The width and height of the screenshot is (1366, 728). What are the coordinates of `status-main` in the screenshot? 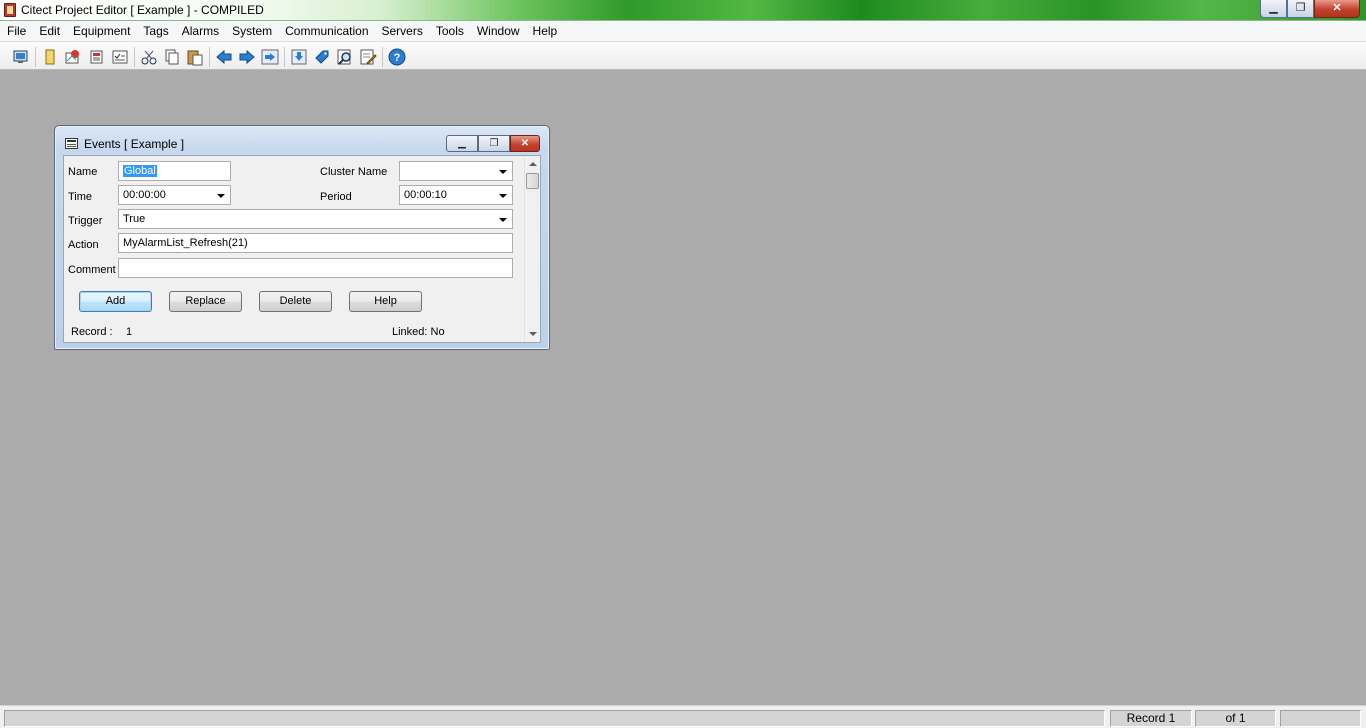 It's located at (554, 718).